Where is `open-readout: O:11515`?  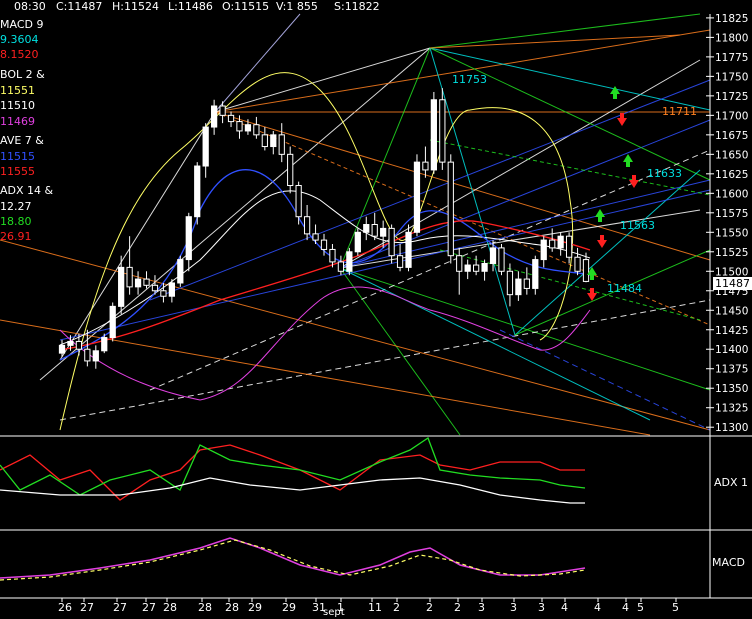
open-readout: O:11515 is located at coordinates (246, 6).